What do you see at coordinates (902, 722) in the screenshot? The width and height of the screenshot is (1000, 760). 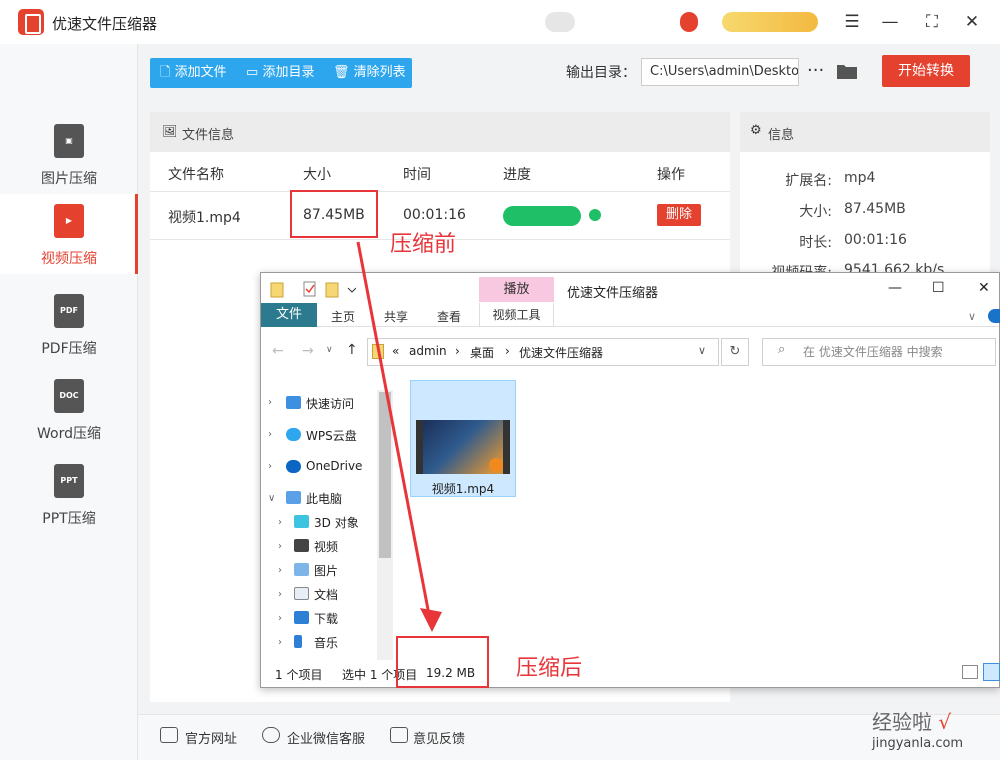 I see `watermark-brand: 经验啦` at bounding box center [902, 722].